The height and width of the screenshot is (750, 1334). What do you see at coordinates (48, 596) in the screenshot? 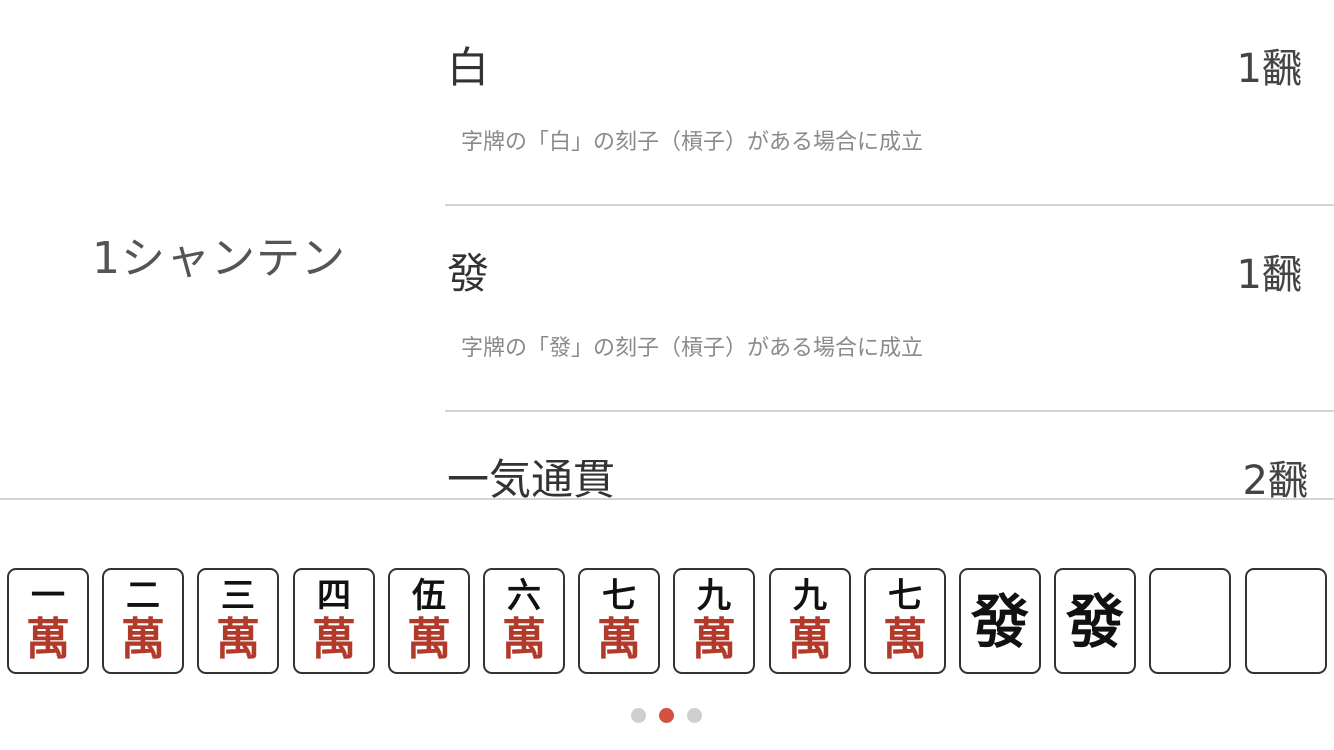
I see `tile-rank: 一` at bounding box center [48, 596].